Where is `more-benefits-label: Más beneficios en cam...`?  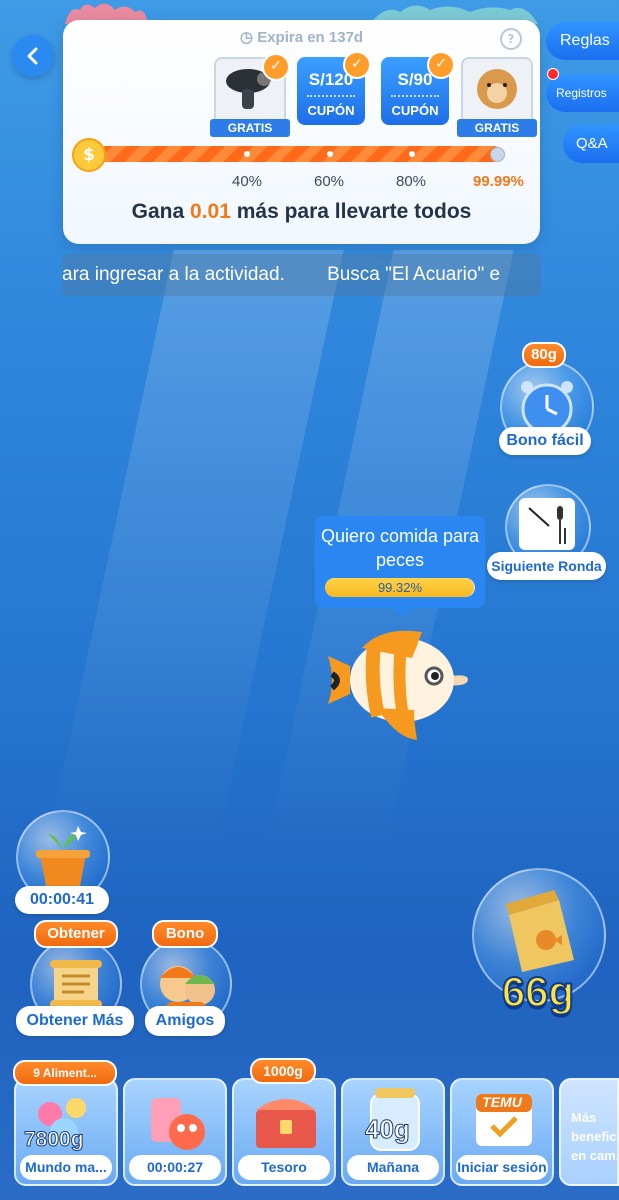
more-benefits-label: Más beneficios en cam... is located at coordinates (594, 1136).